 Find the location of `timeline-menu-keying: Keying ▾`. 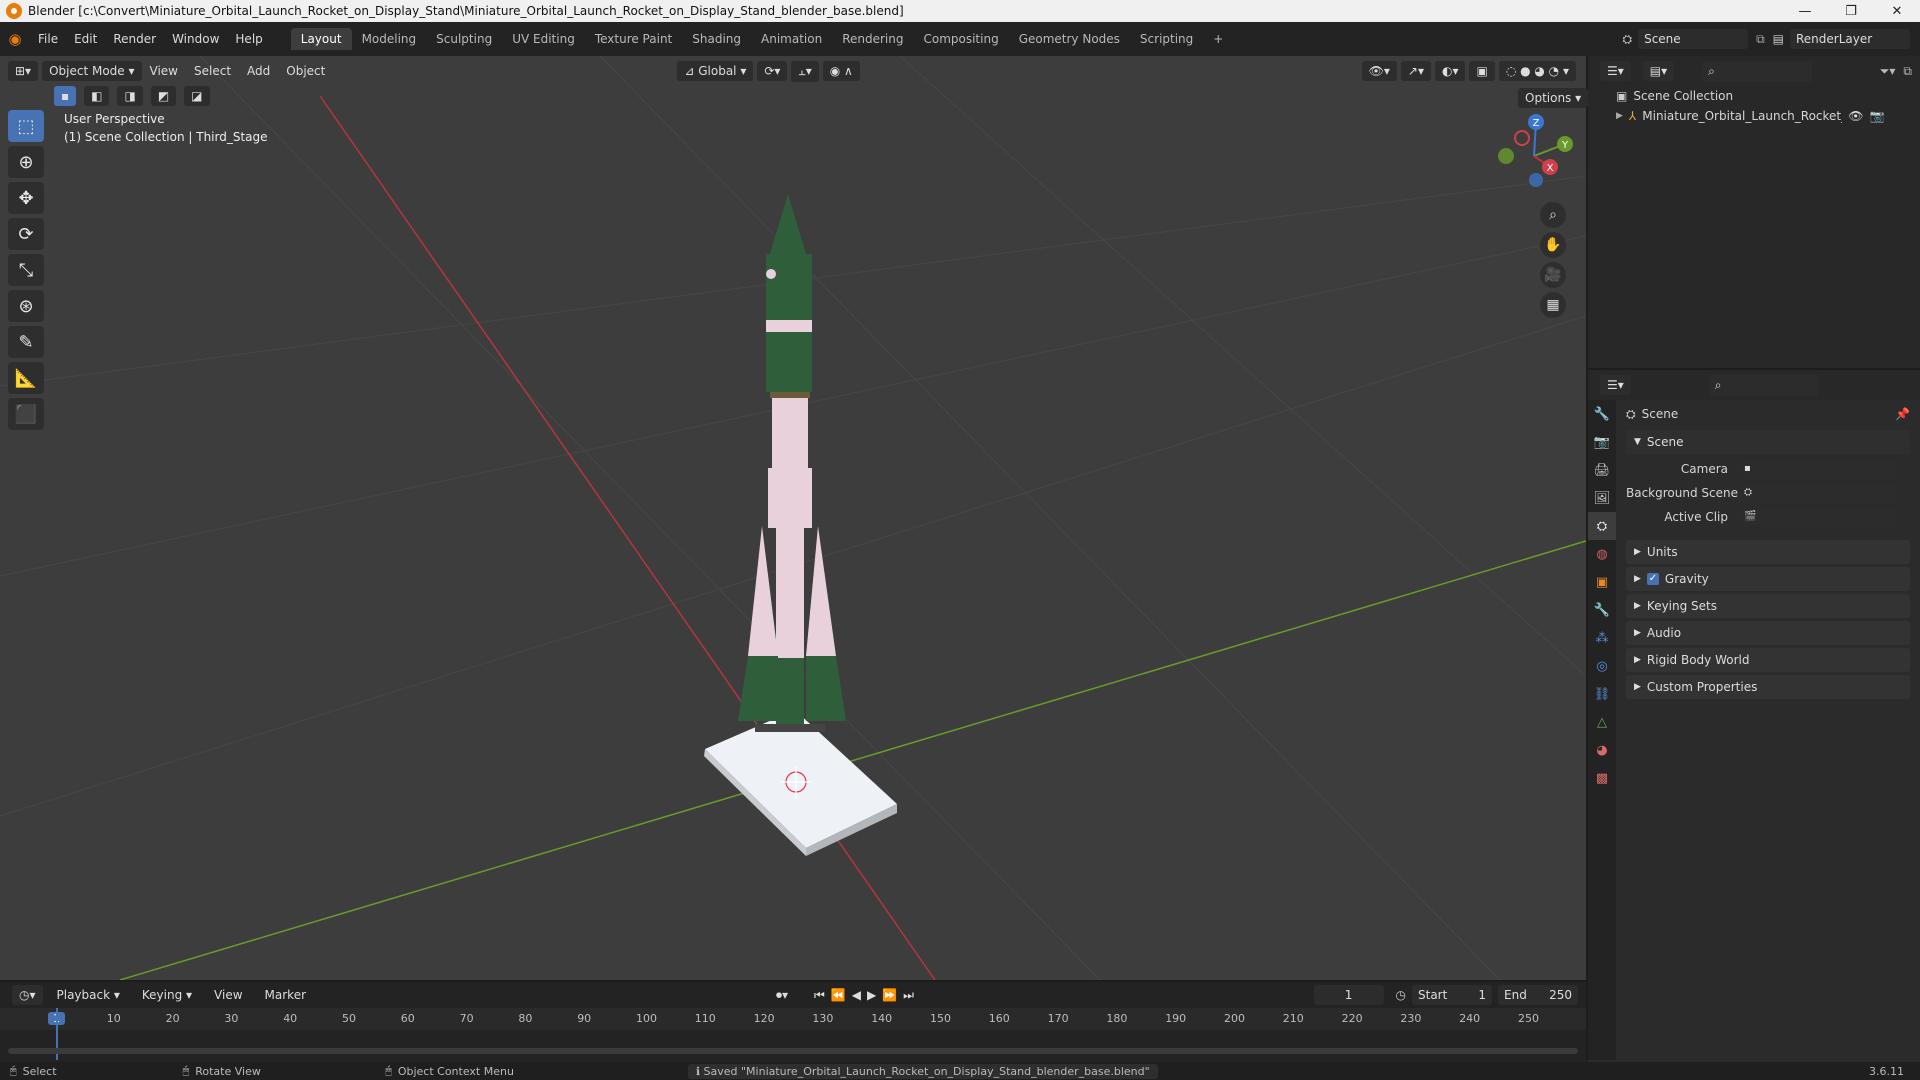

timeline-menu-keying: Keying ▾ is located at coordinates (167, 995).